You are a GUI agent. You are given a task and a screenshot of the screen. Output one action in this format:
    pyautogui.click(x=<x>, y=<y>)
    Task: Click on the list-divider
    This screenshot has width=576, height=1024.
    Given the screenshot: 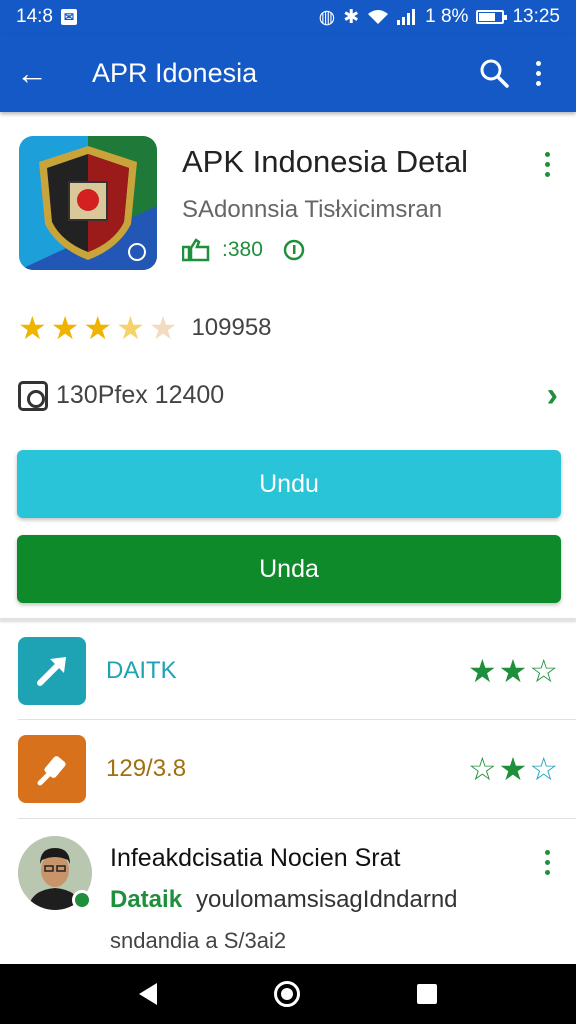 What is the action you would take?
    pyautogui.click(x=297, y=818)
    